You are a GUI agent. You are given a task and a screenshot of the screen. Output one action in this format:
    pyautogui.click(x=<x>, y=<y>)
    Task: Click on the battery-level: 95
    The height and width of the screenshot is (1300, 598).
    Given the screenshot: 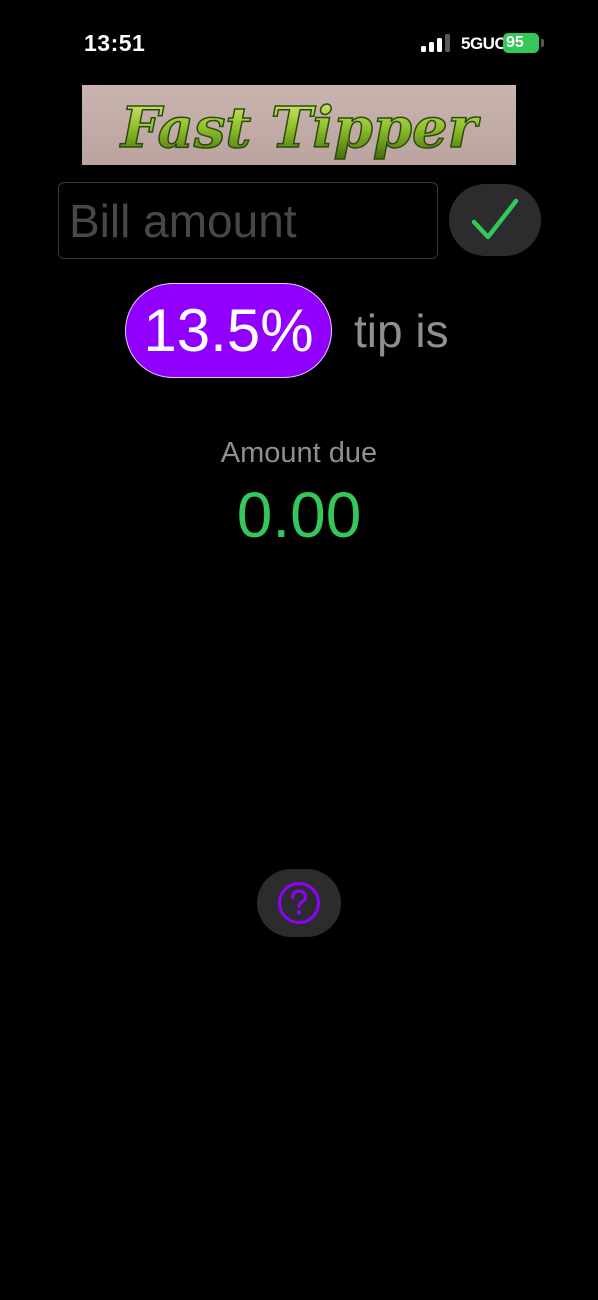 What is the action you would take?
    pyautogui.click(x=515, y=42)
    